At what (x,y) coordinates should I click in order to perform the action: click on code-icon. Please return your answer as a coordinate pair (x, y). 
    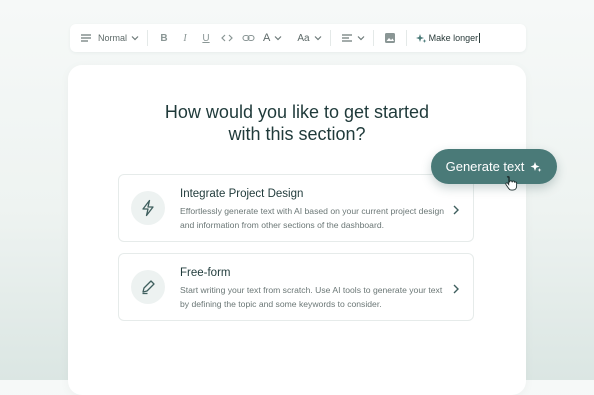
    Looking at the image, I should click on (227, 38).